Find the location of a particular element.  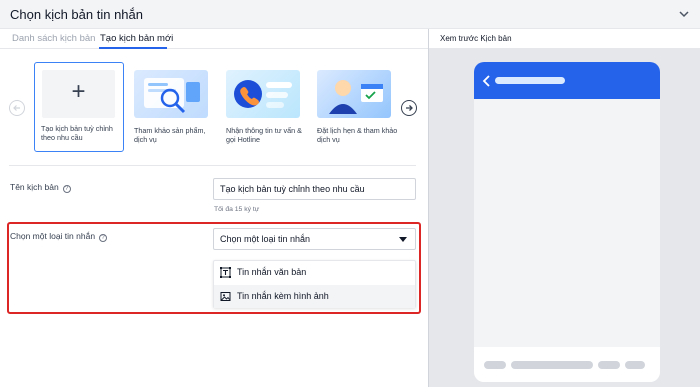

appointment-illustration is located at coordinates (354, 94).